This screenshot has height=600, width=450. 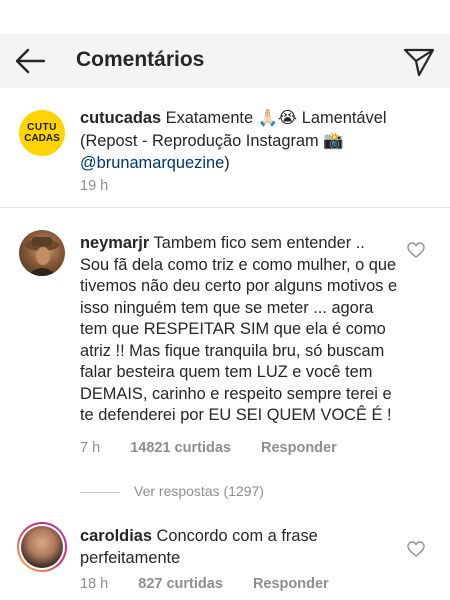 I want to click on mention-link: @brunamarquezine, so click(x=152, y=163).